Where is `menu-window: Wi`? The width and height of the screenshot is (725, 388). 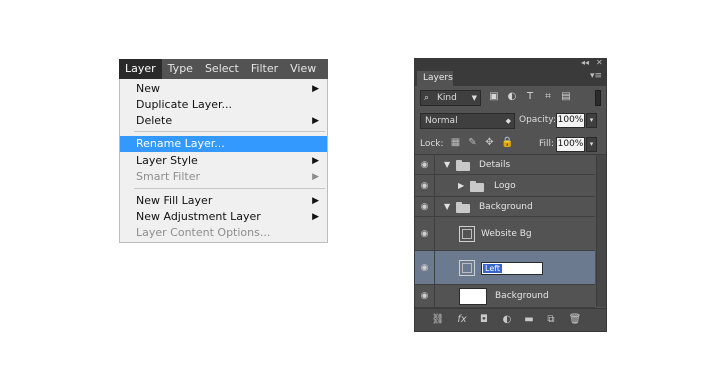
menu-window: Wi is located at coordinates (325, 69).